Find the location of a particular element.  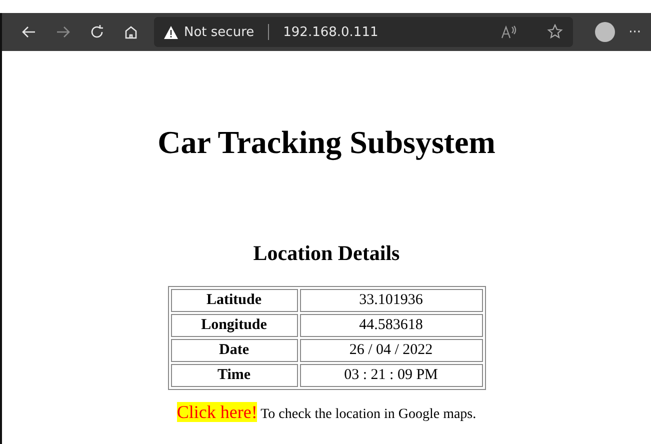

link-note: To check the location in Google maps. is located at coordinates (368, 414).